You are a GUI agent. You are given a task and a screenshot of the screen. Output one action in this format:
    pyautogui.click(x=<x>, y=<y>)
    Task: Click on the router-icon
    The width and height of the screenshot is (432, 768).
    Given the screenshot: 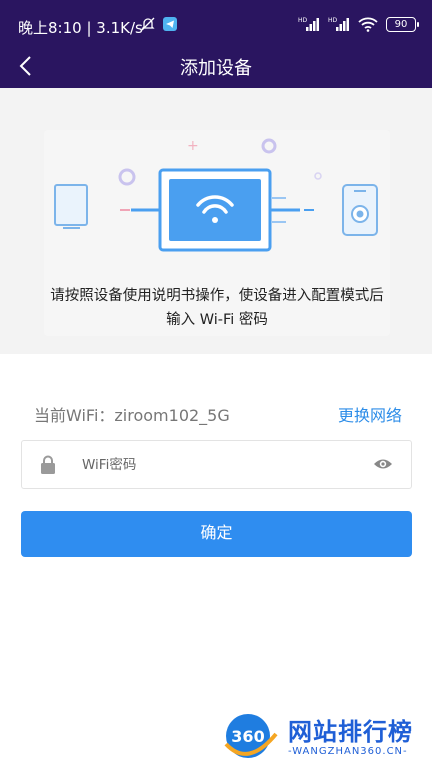 What is the action you would take?
    pyautogui.click(x=71, y=206)
    